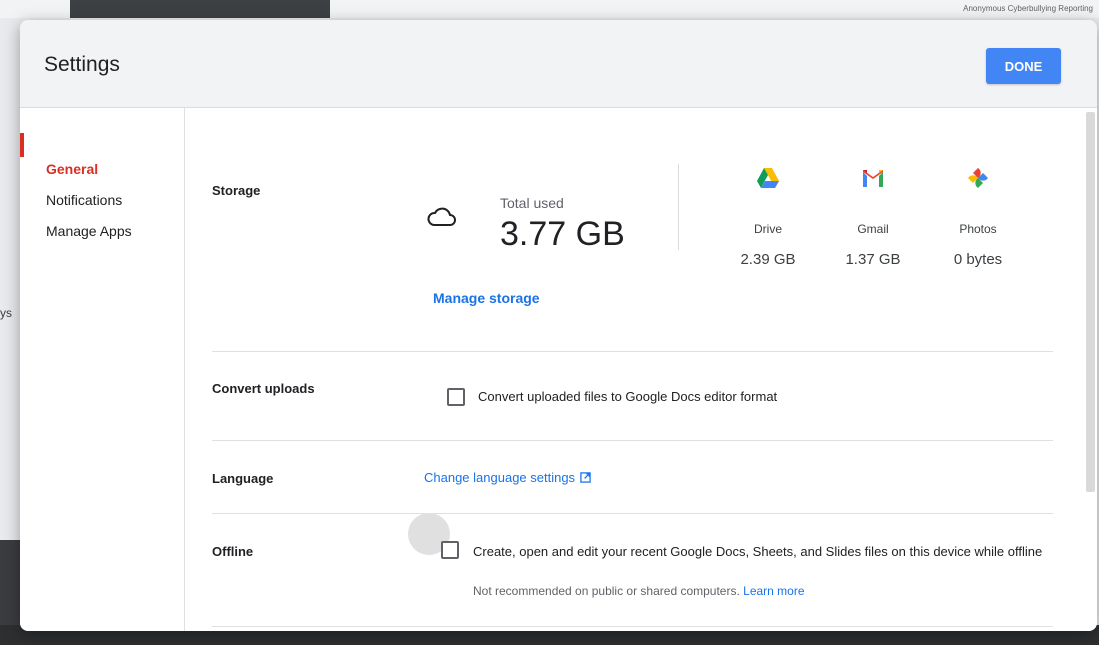 The width and height of the screenshot is (1099, 645). I want to click on drive-name: Drive, so click(767, 229).